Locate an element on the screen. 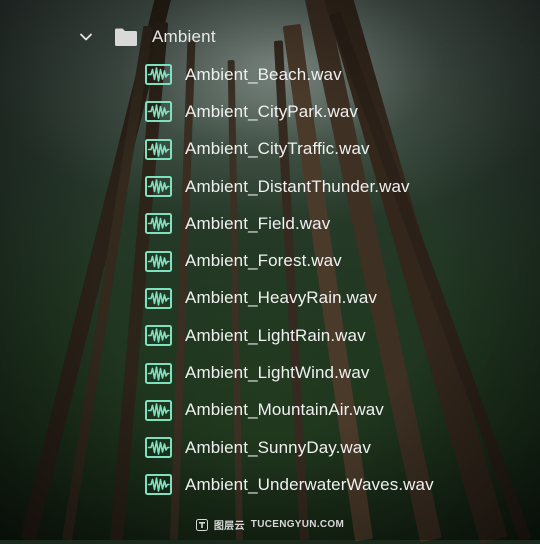  file-item: Ambient_LightWind.wav is located at coordinates (289, 372).